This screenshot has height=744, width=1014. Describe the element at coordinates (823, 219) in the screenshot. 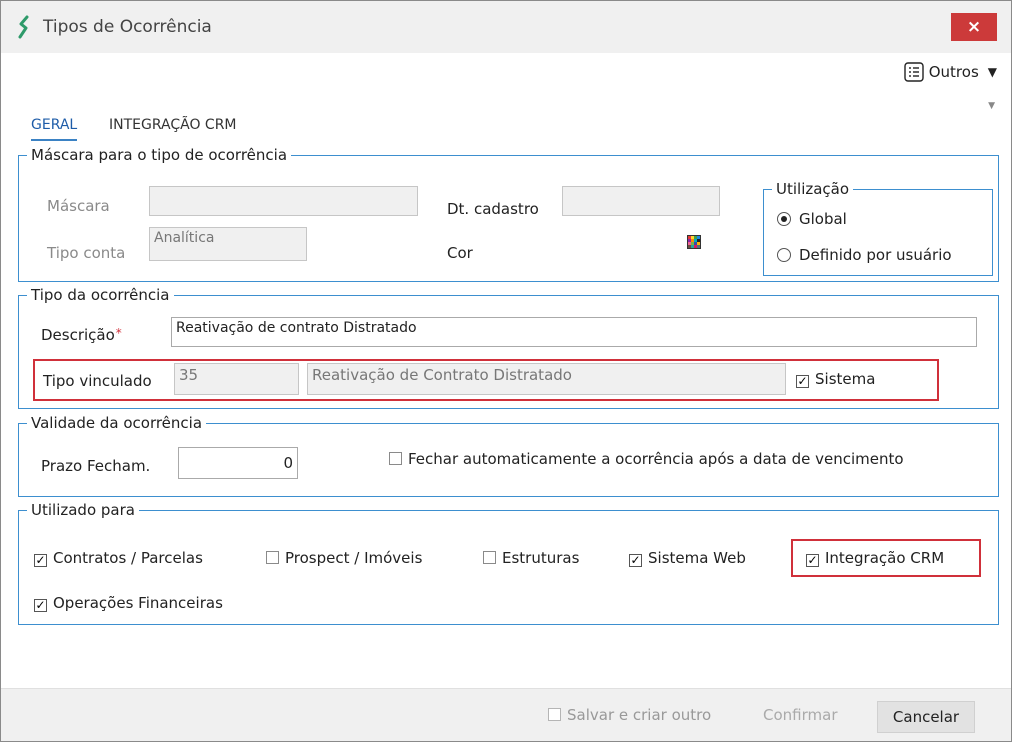

I see `radio-global-label: Global` at that location.